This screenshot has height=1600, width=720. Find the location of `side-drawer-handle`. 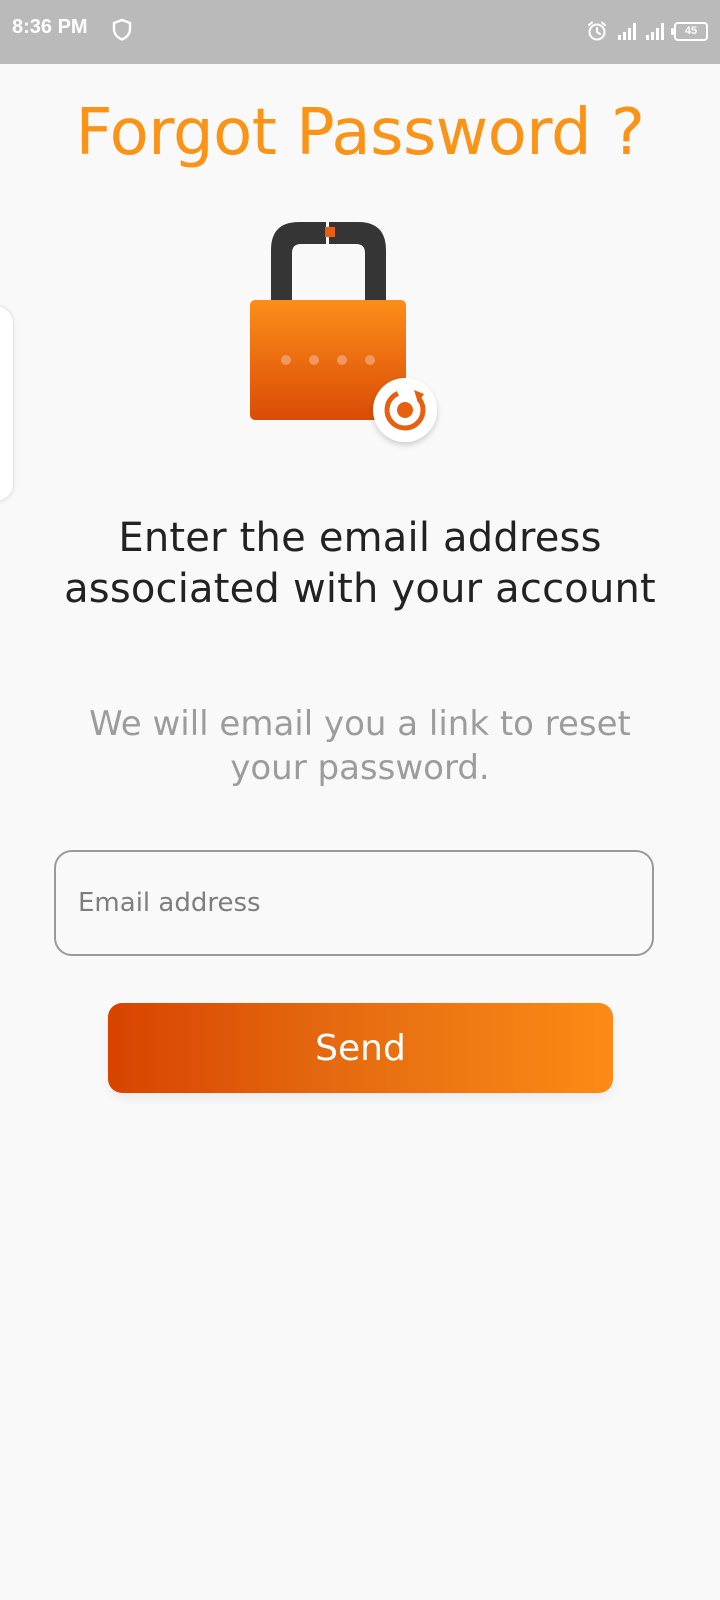

side-drawer-handle is located at coordinates (7, 403).